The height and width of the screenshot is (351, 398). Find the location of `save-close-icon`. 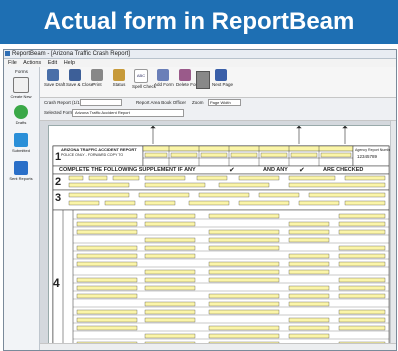

save-close-icon is located at coordinates (75, 75).